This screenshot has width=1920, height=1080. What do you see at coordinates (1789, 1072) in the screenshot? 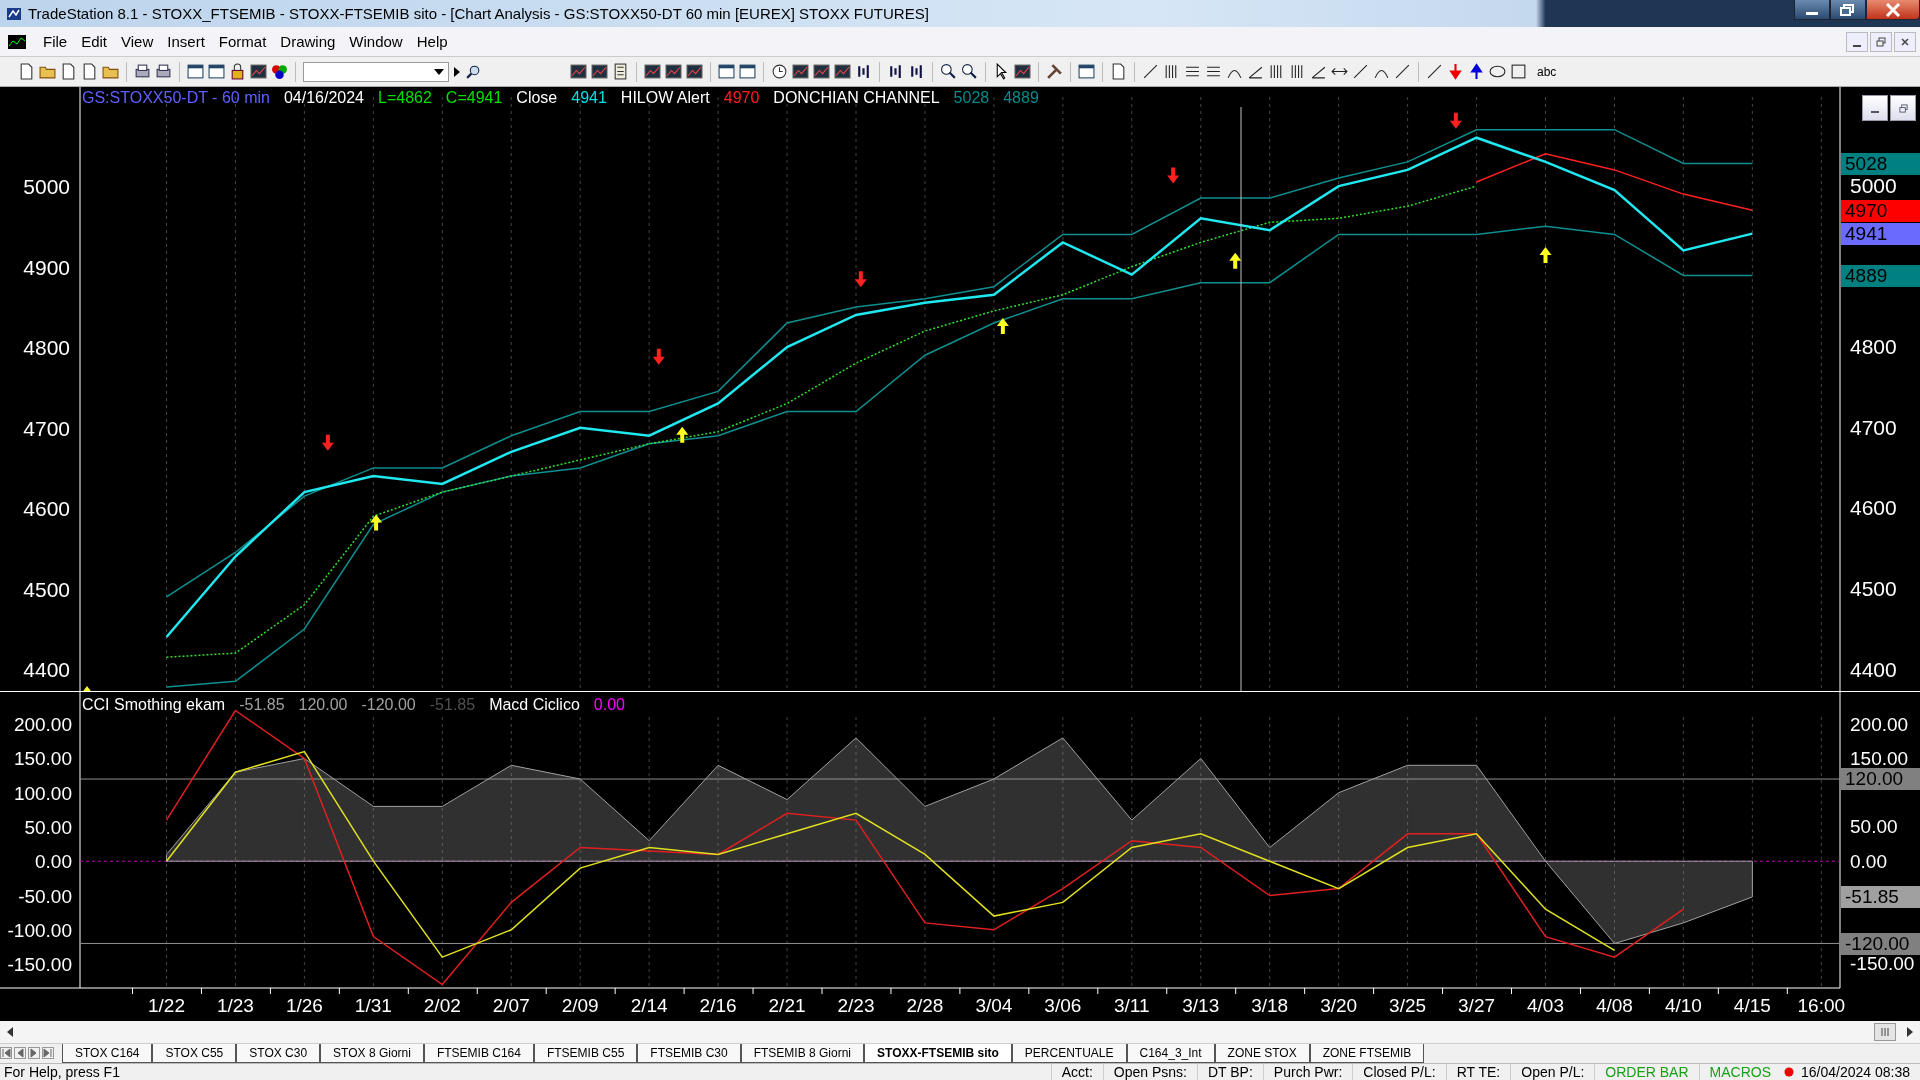
I see `status-light-icon` at bounding box center [1789, 1072].